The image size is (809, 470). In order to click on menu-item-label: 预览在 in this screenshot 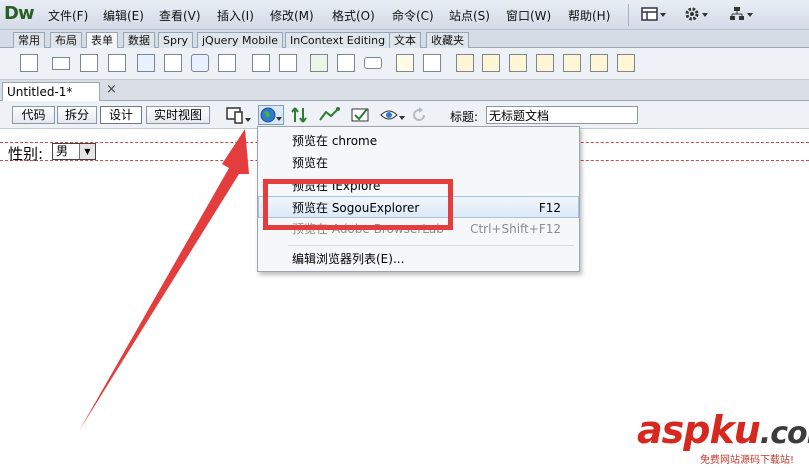, I will do `click(310, 163)`.